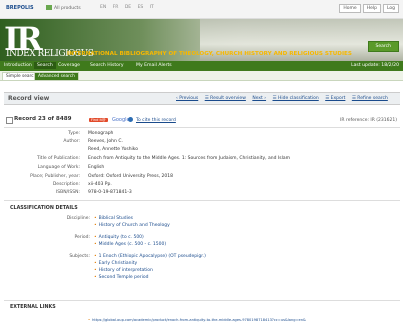 This screenshot has width=403, height=336. Describe the element at coordinates (100, 133) in the screenshot. I see `field-value: Monograph` at that location.